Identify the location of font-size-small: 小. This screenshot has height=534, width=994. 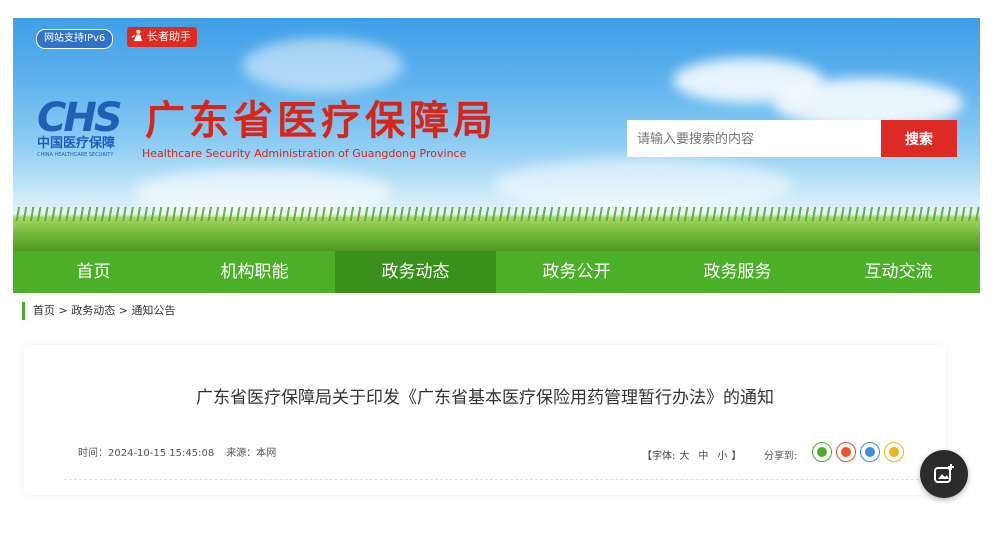
(722, 456).